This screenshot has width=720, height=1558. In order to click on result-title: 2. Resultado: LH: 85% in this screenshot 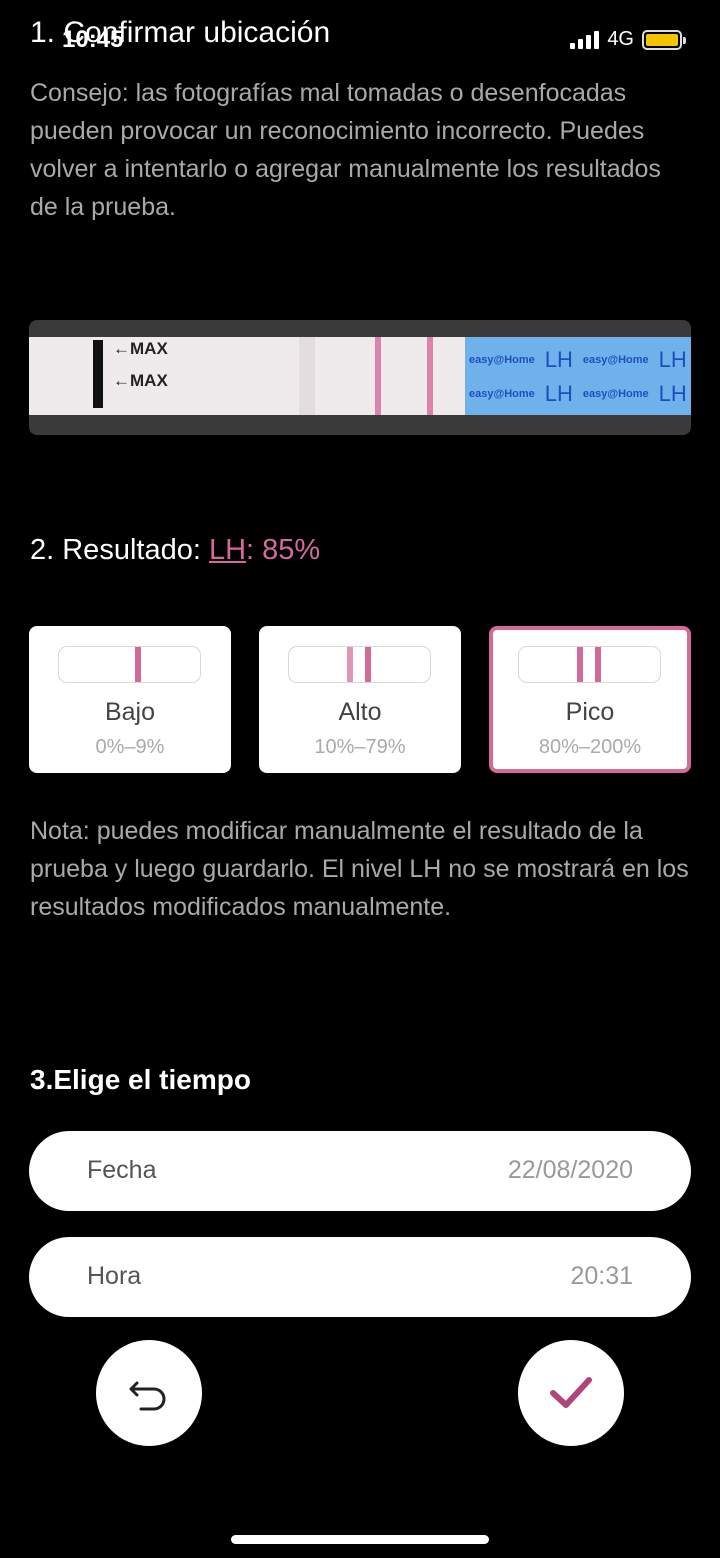, I will do `click(175, 550)`.